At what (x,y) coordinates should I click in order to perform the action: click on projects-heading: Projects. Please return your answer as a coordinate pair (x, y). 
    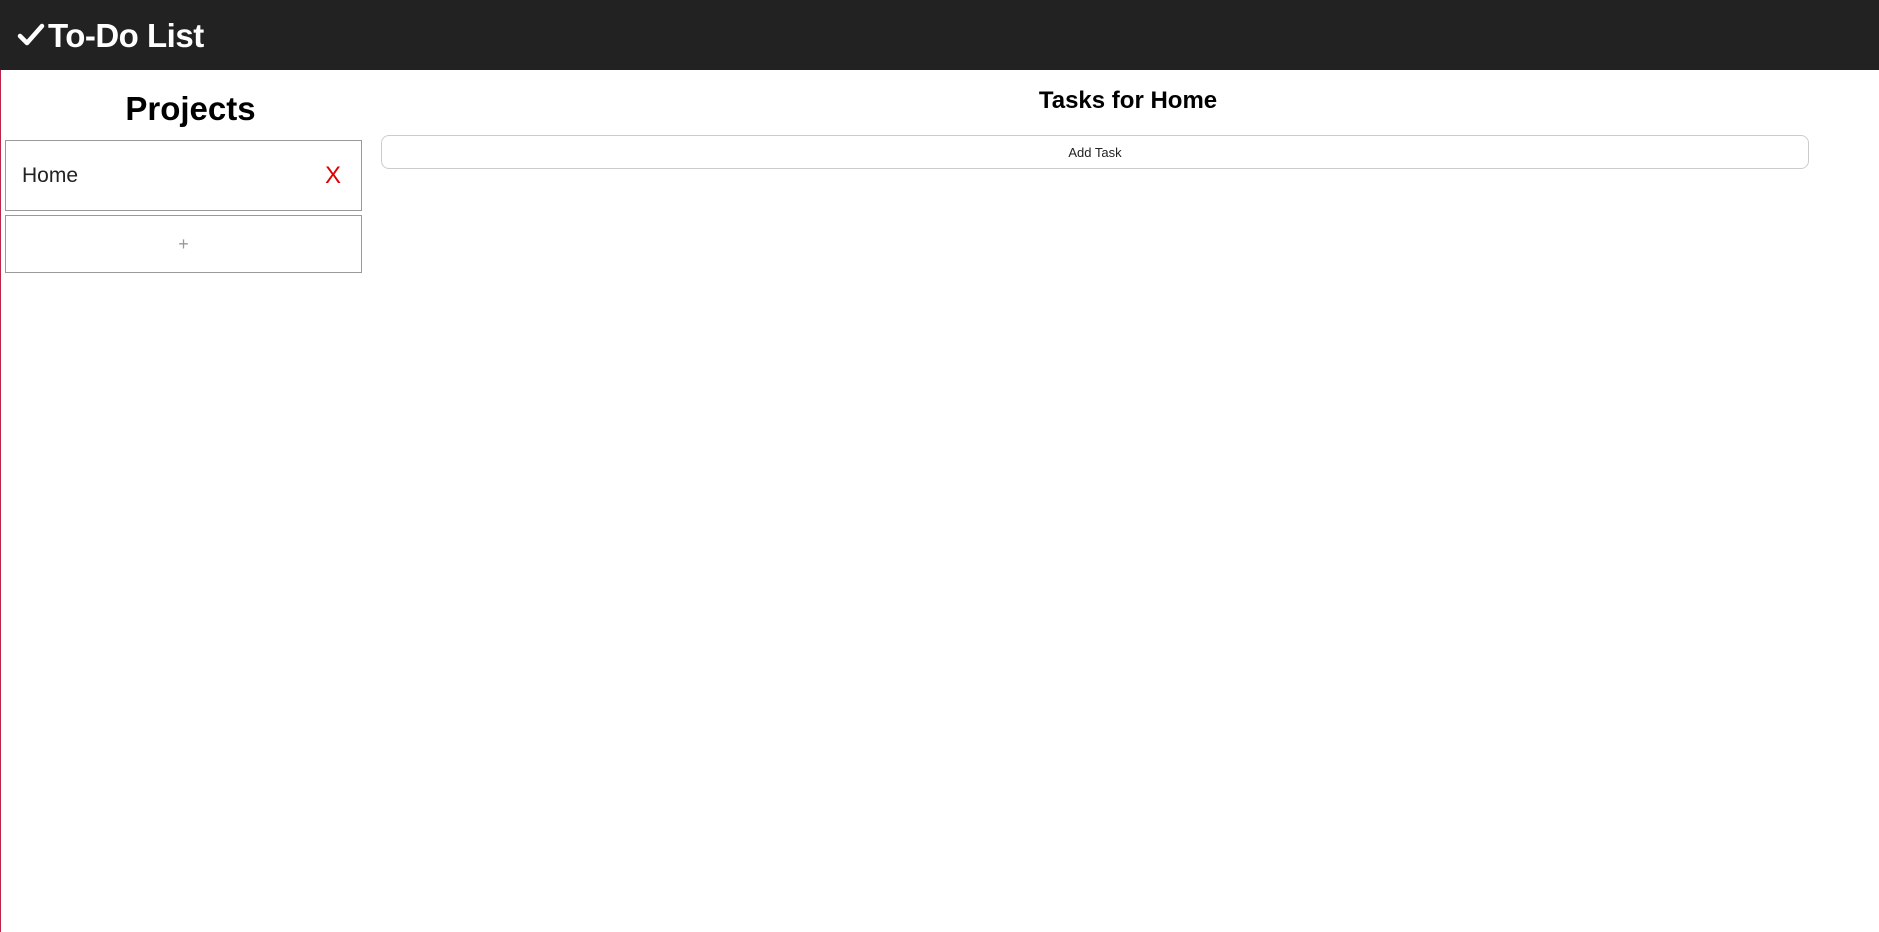
    Looking at the image, I should click on (190, 108).